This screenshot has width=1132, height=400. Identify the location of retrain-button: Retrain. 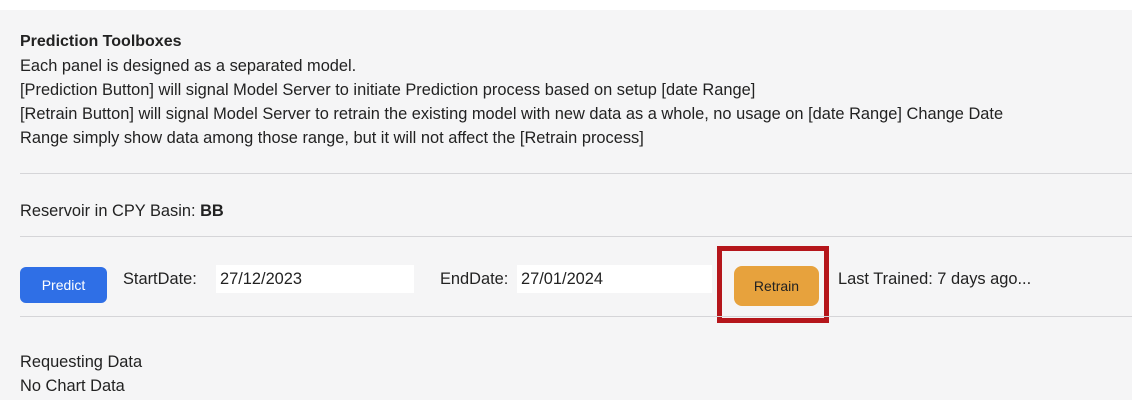
(776, 286).